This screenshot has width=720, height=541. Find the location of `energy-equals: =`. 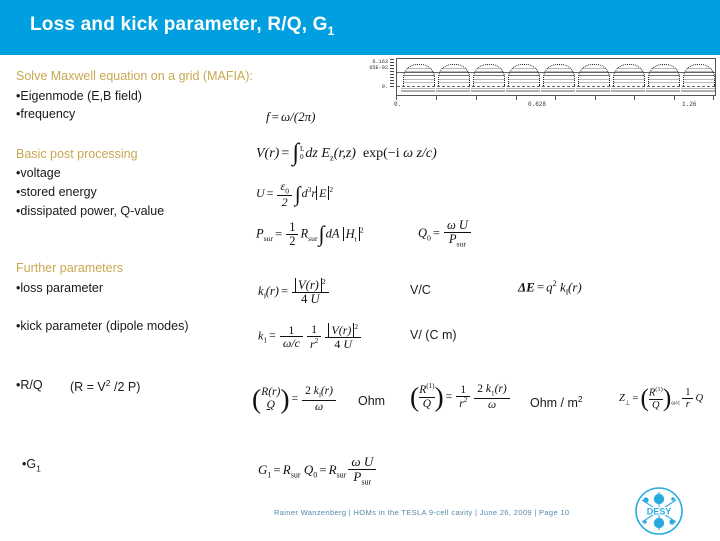

energy-equals: = is located at coordinates (270, 193).